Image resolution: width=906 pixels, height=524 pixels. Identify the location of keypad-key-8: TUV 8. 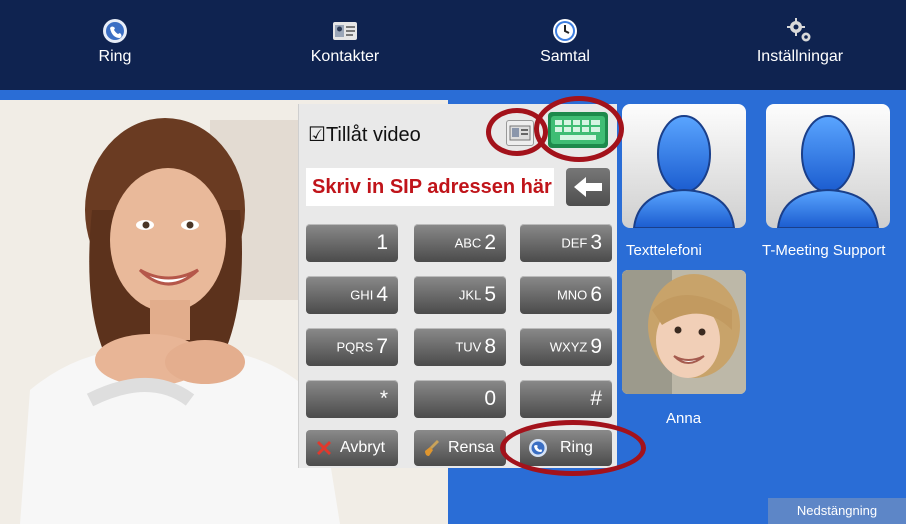
(460, 347).